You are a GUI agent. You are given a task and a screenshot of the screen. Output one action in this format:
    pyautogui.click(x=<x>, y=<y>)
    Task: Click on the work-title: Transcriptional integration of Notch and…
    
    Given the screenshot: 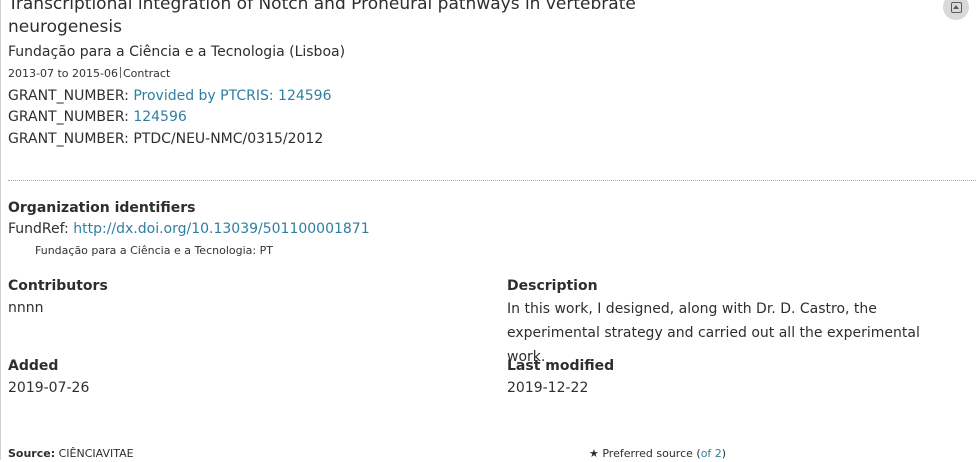 What is the action you would take?
    pyautogui.click(x=322, y=18)
    